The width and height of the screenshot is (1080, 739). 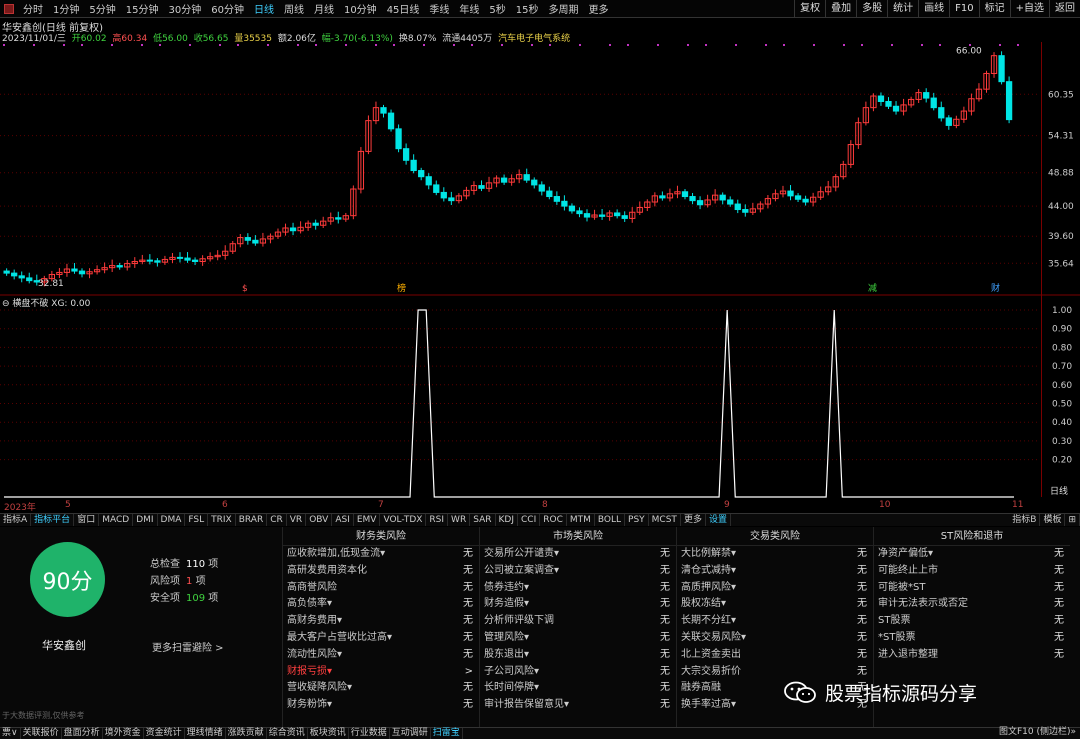 What do you see at coordinates (775, 554) in the screenshot?
I see `risk-item: 大比例解禁▾ 无` at bounding box center [775, 554].